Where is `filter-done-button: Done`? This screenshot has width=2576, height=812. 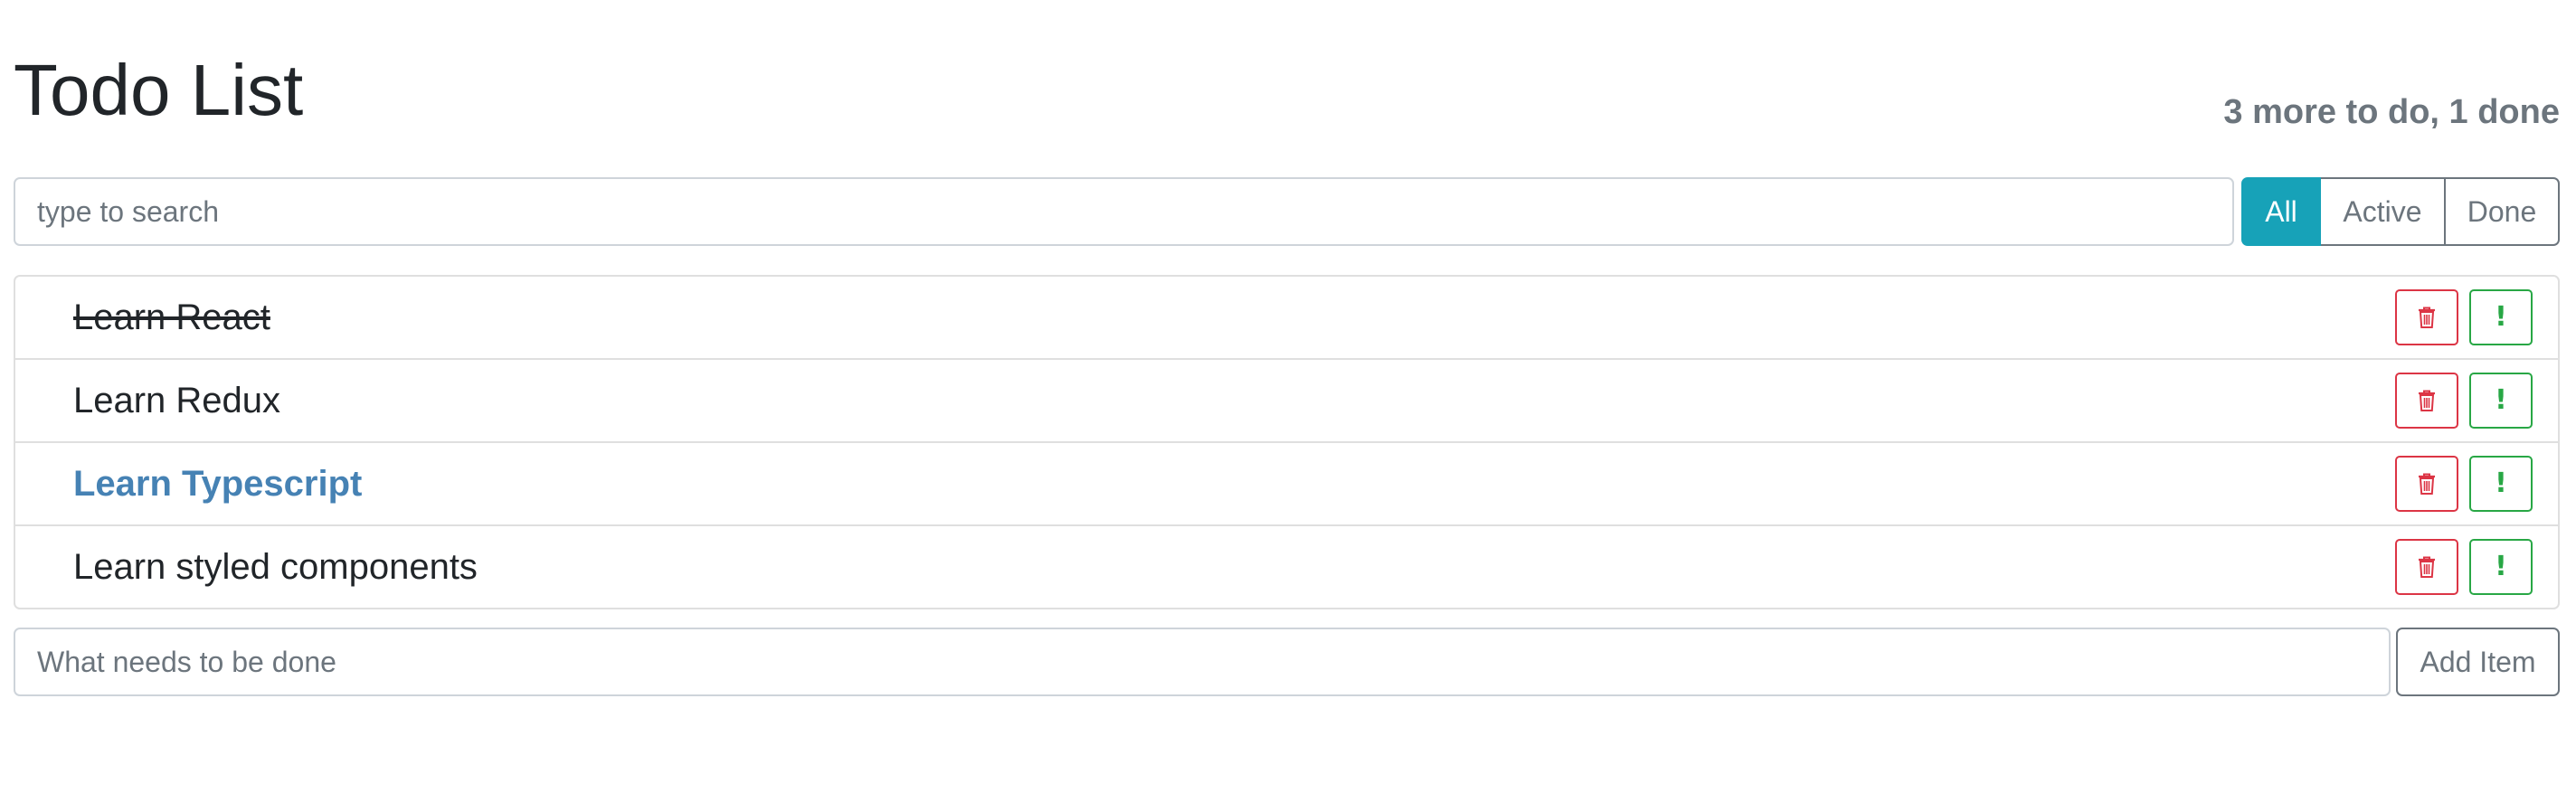
filter-done-button: Done is located at coordinates (2502, 212).